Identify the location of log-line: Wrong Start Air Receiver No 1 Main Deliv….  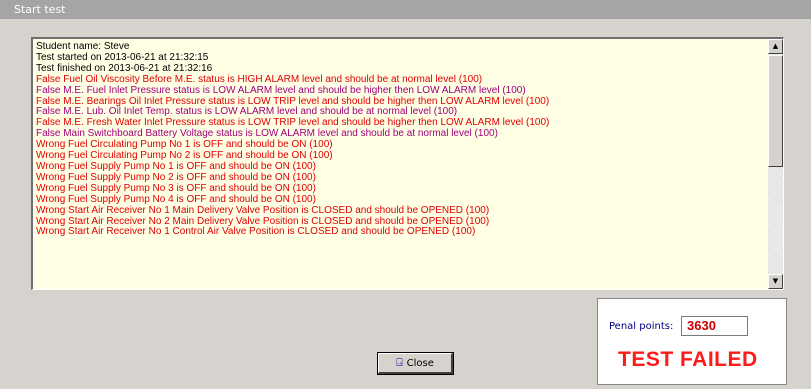
(263, 210).